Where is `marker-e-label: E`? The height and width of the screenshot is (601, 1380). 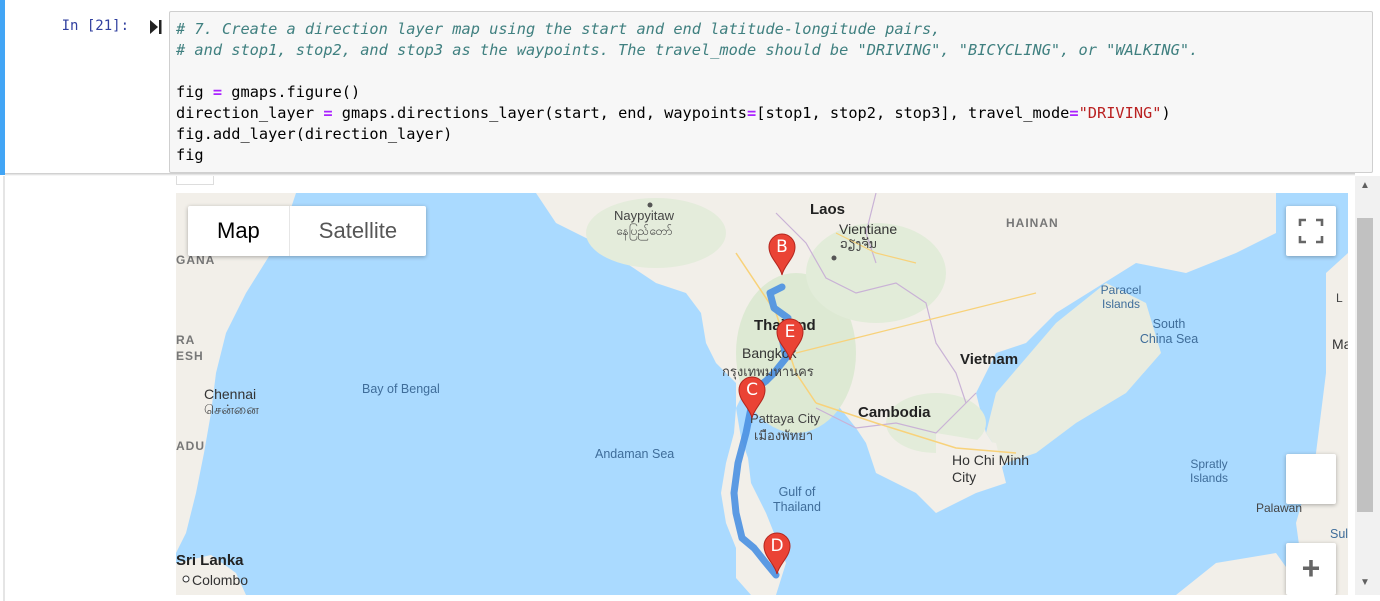 marker-e-label: E is located at coordinates (790, 332).